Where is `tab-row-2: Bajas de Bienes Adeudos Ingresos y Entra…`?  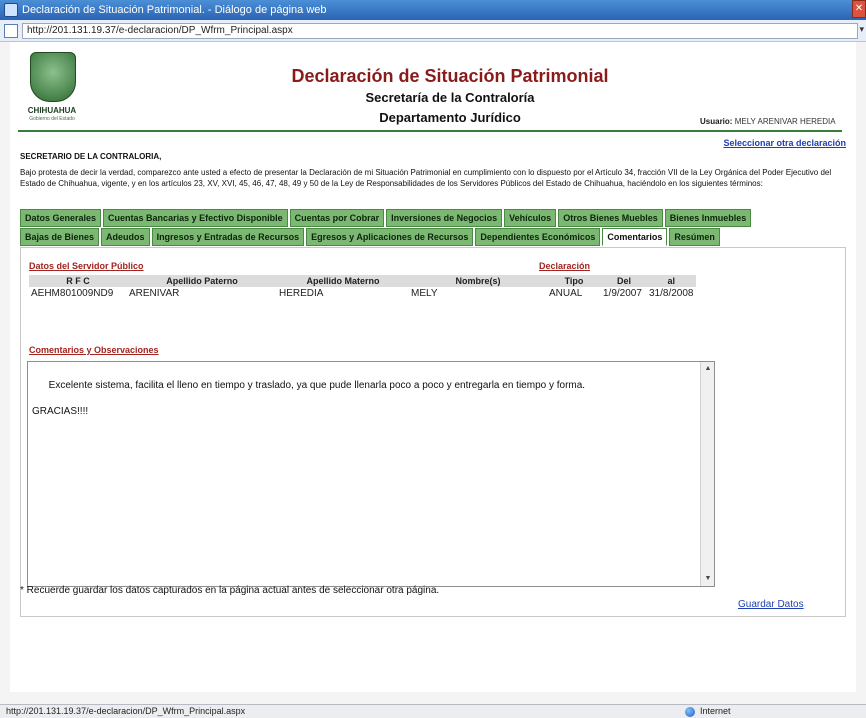
tab-row-2: Bajas de Bienes Adeudos Ingresos y Entra… is located at coordinates (430, 237).